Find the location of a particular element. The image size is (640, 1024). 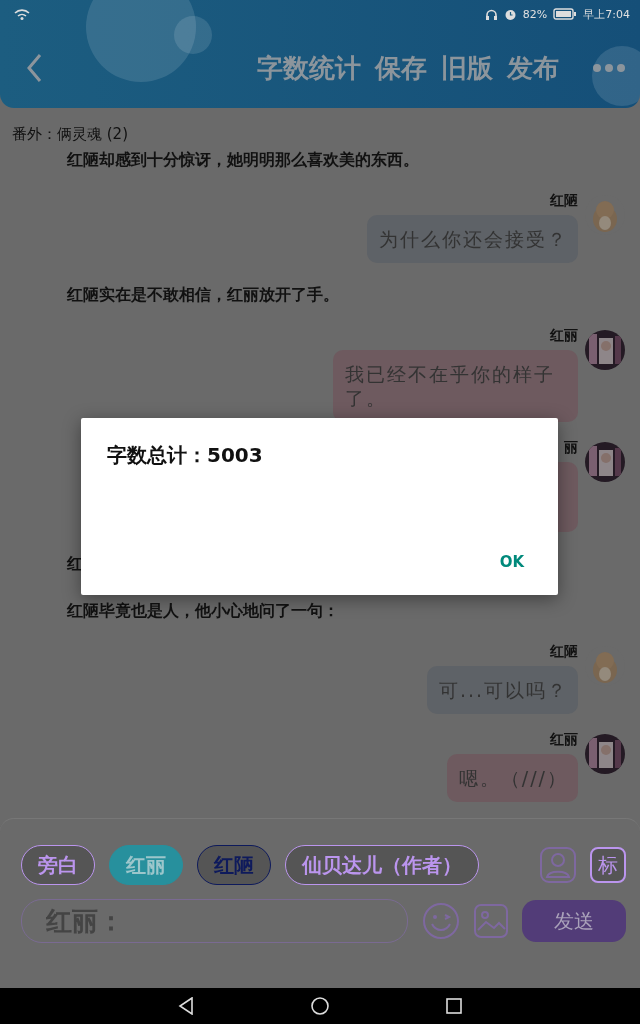

role-chip: 红陋 is located at coordinates (234, 865).